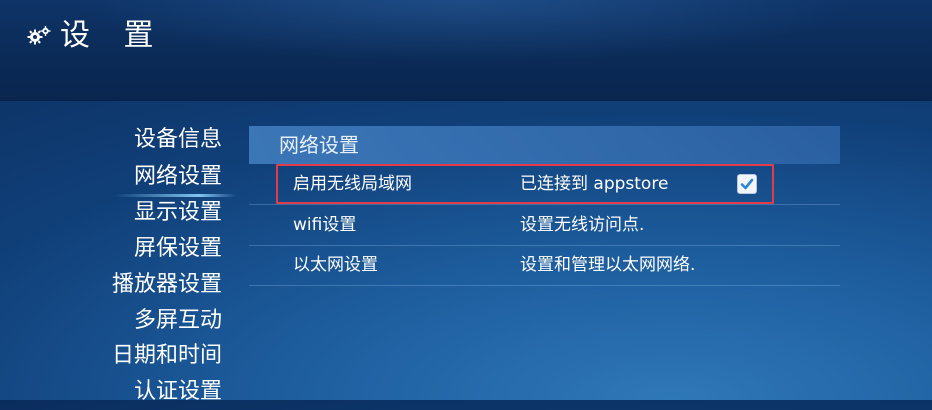  I want to click on sidebar-item-multiscreen: 多屏互动, so click(178, 321).